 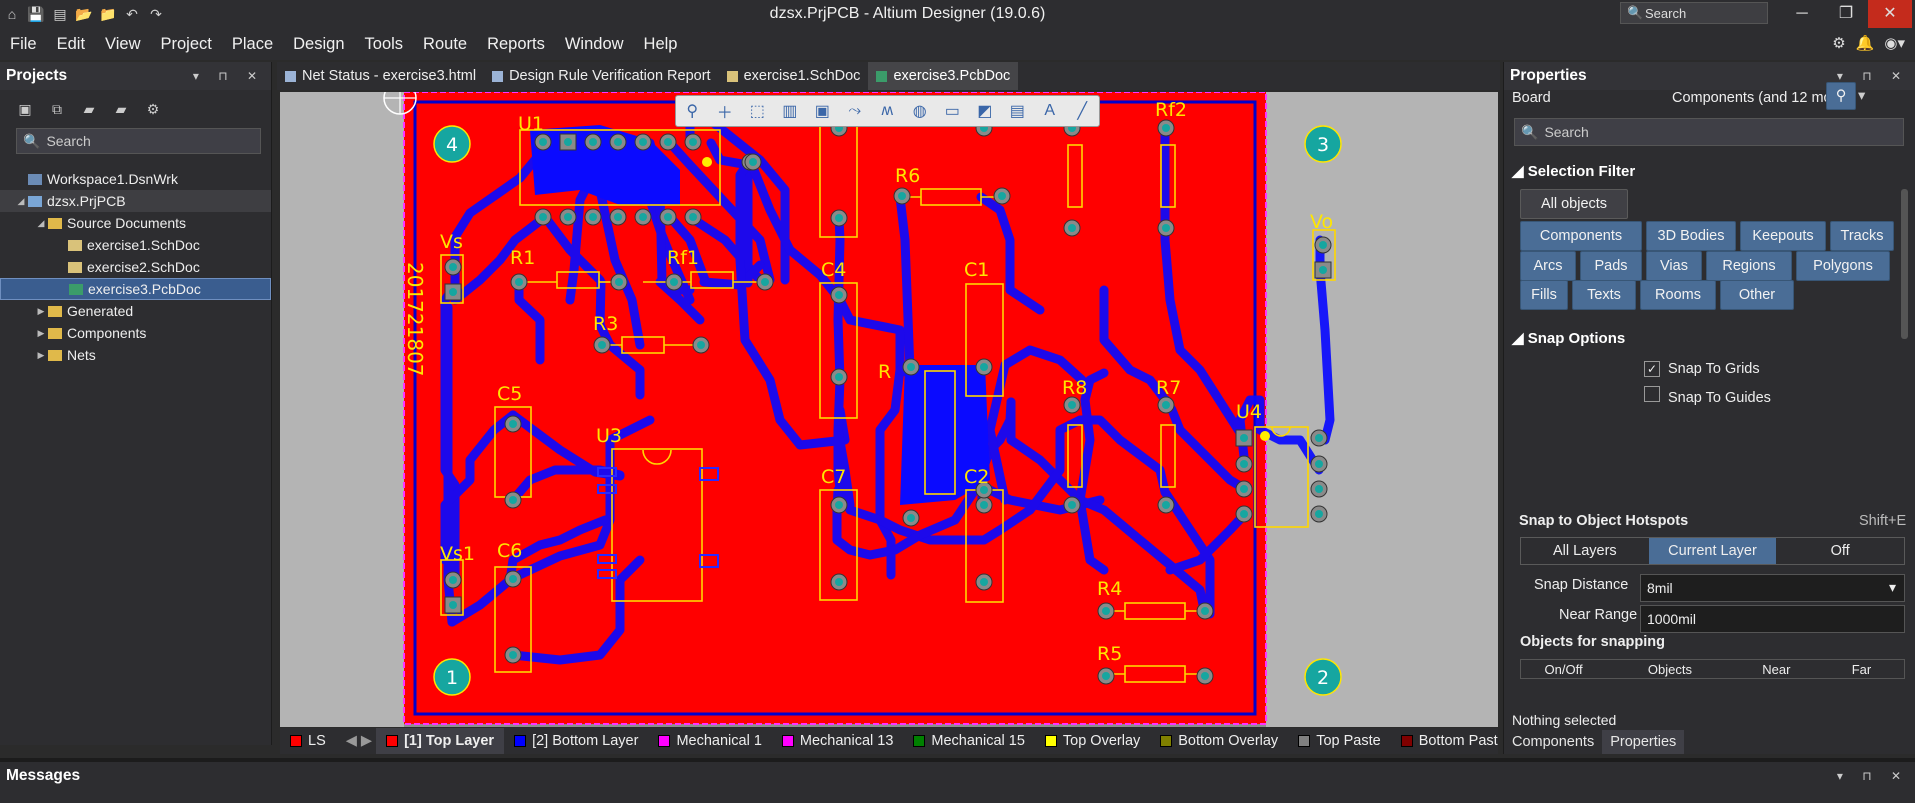 What do you see at coordinates (1544, 295) in the screenshot?
I see `filter-button: Fills` at bounding box center [1544, 295].